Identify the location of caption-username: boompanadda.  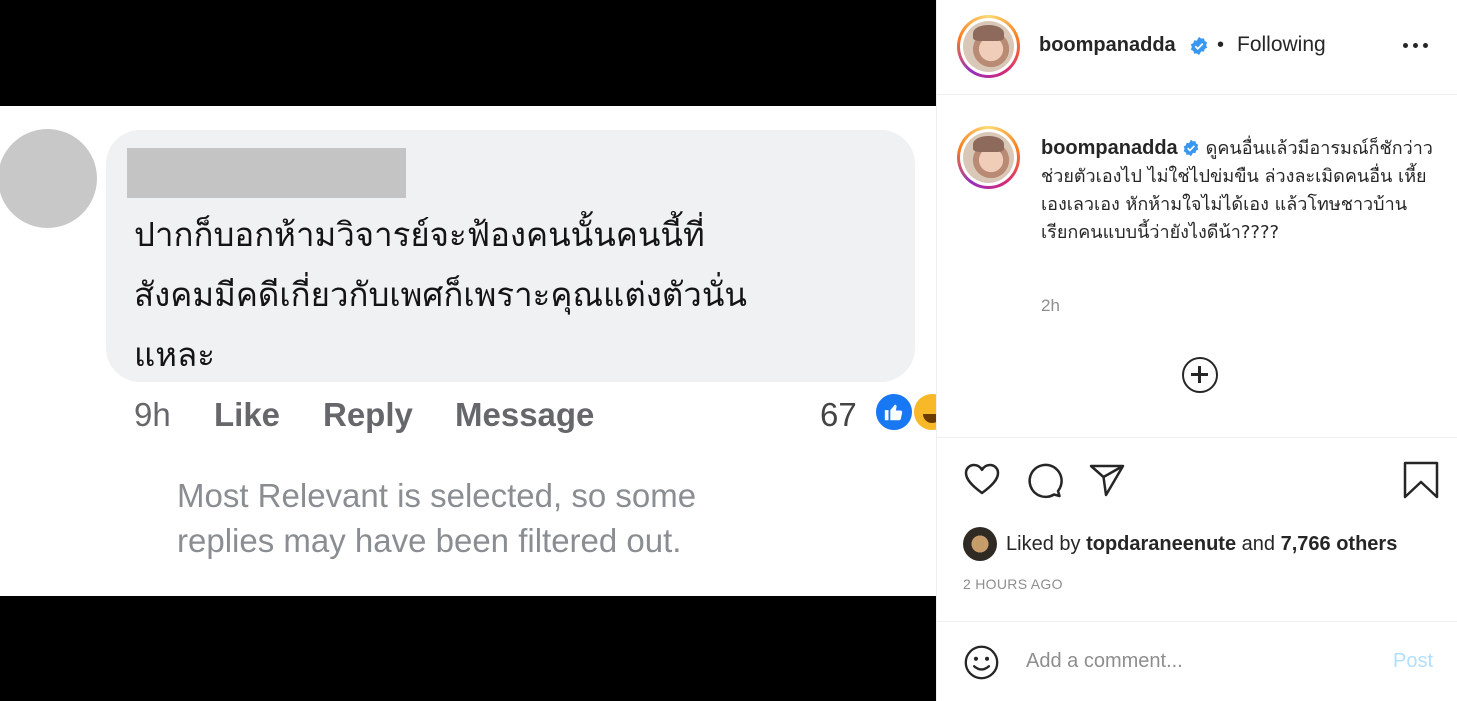
(1109, 148).